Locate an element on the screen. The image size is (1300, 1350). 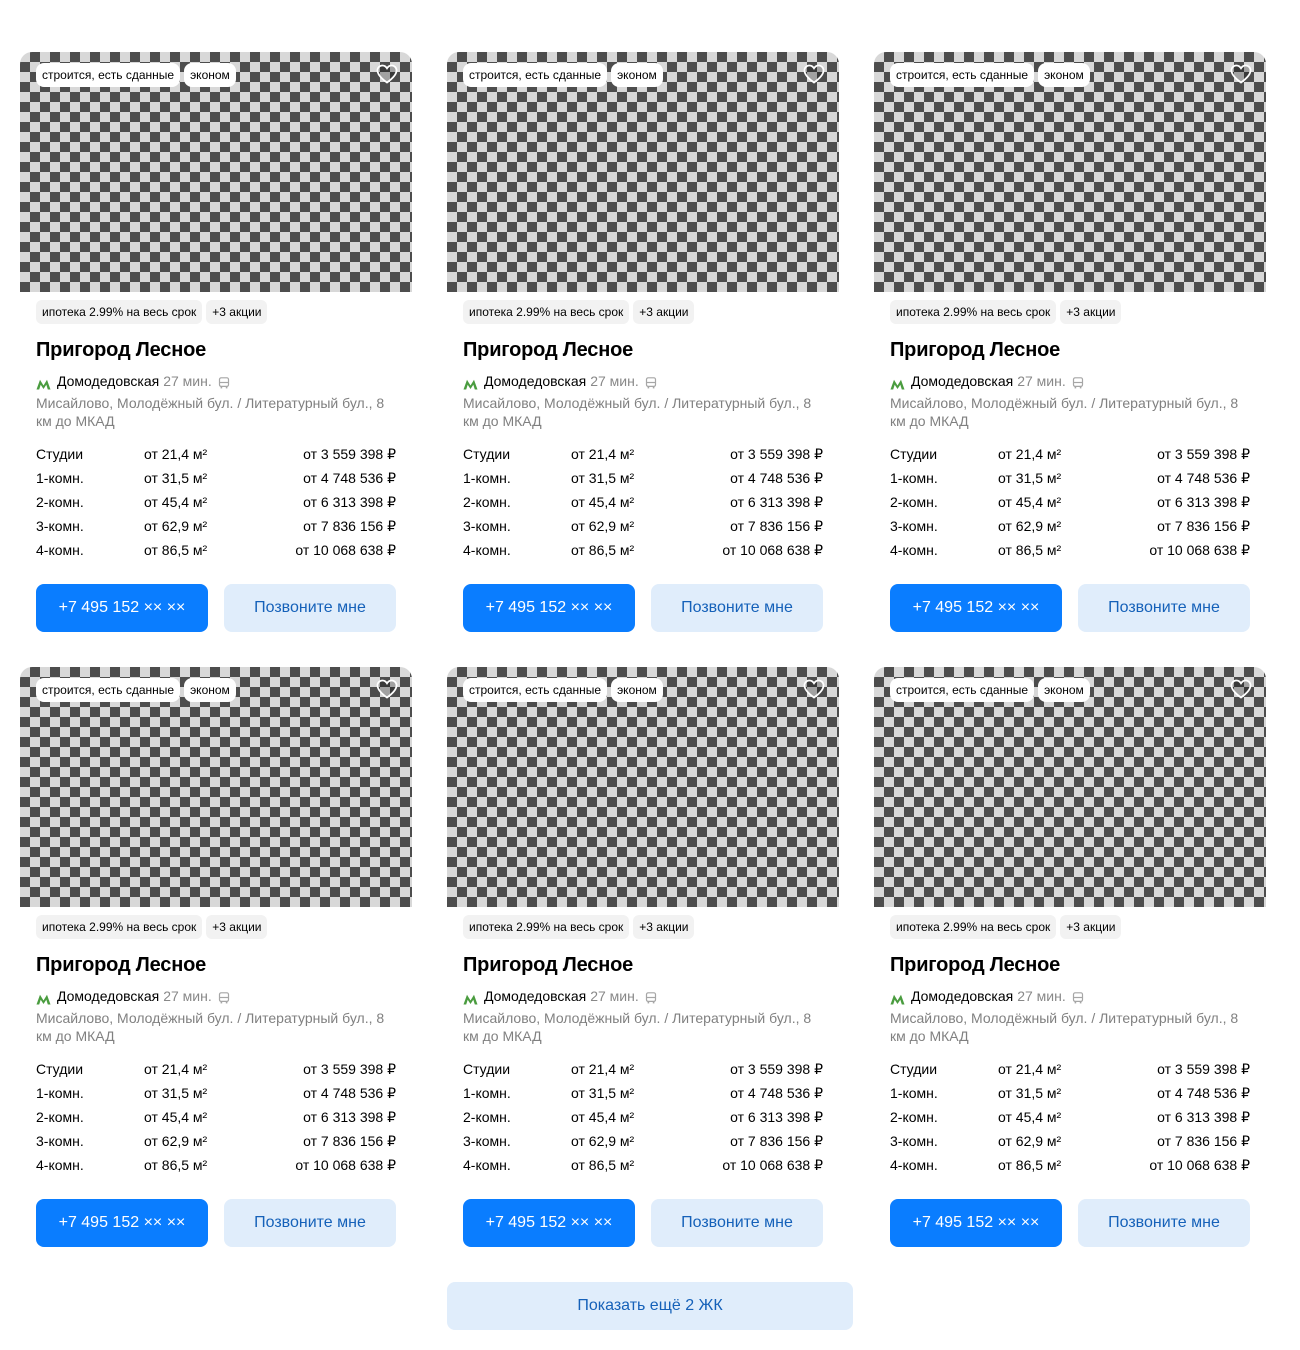
metro-icon is located at coordinates (897, 997).